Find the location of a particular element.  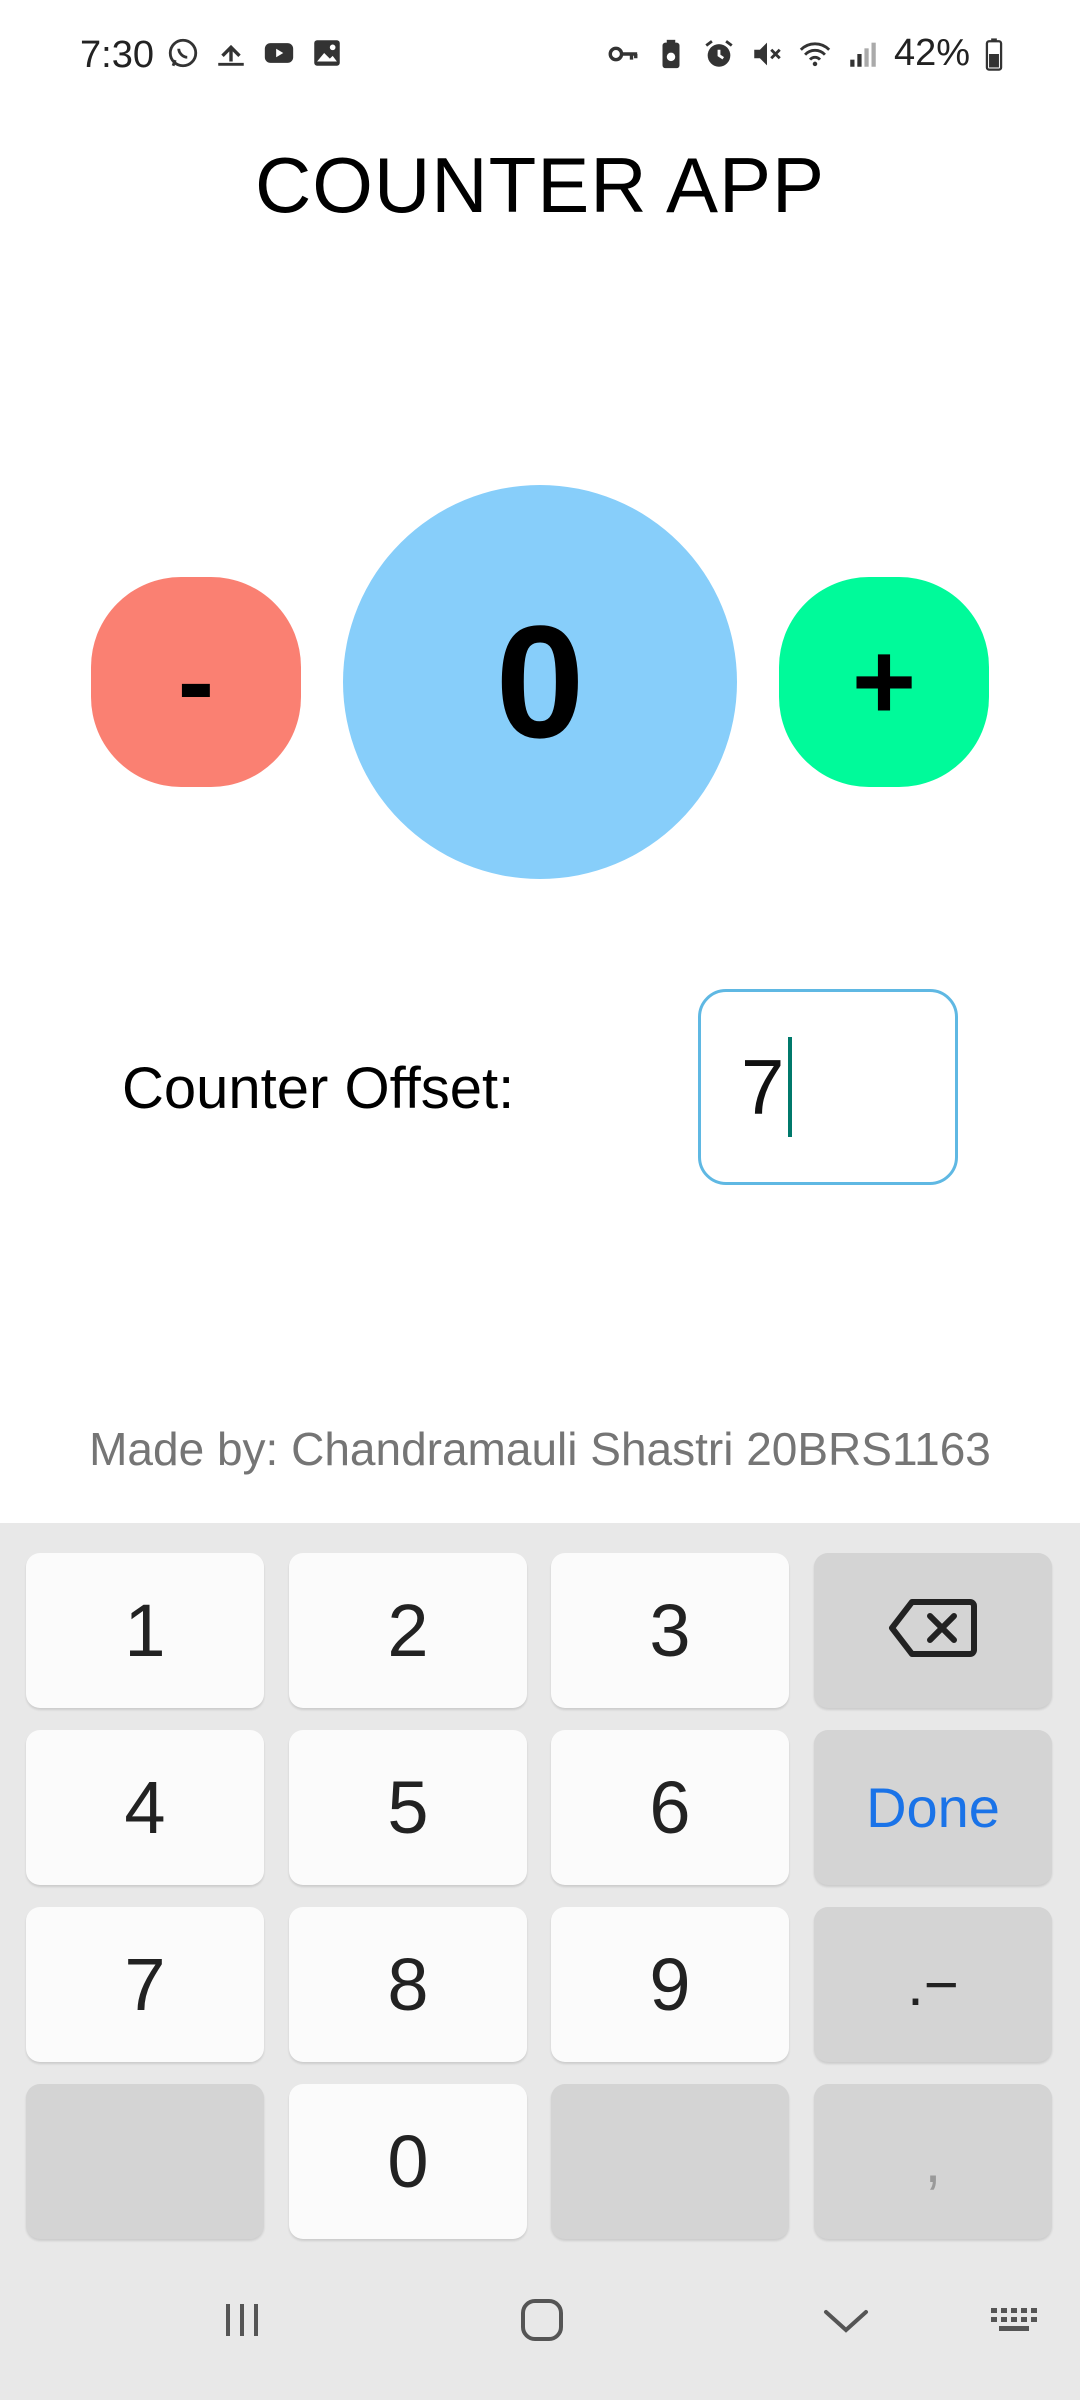

key-9-label: 9 is located at coordinates (670, 1984).